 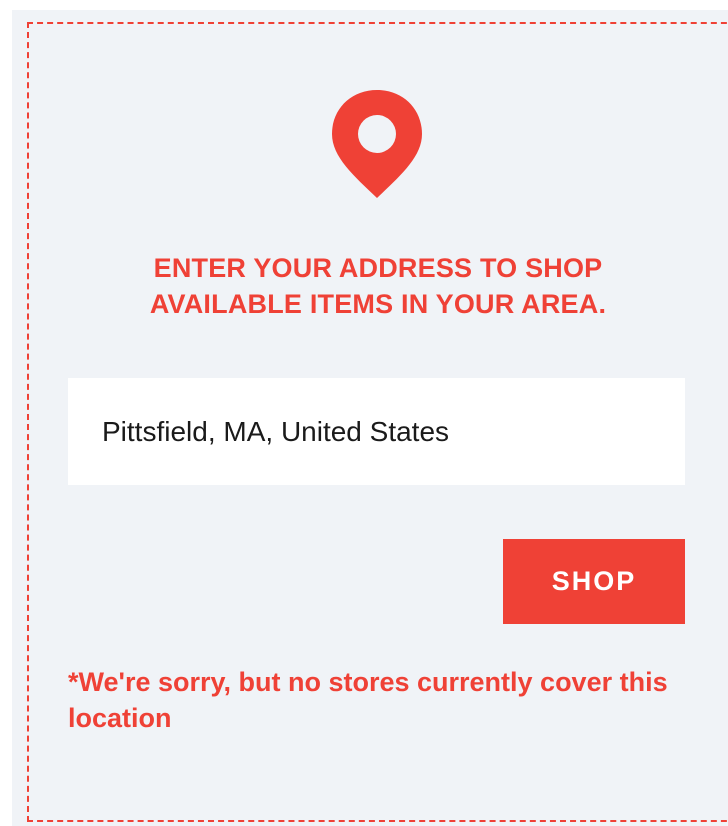 What do you see at coordinates (377, 144) in the screenshot?
I see `map-pin-icon` at bounding box center [377, 144].